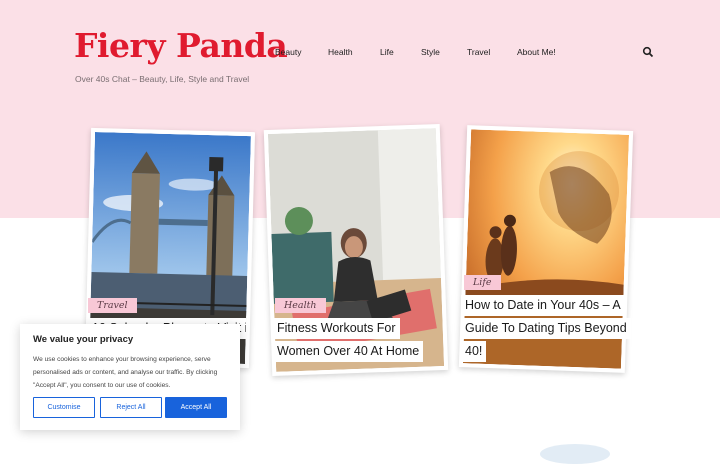  I want to click on post-title-line: Fitness Workouts For, so click(336, 328).